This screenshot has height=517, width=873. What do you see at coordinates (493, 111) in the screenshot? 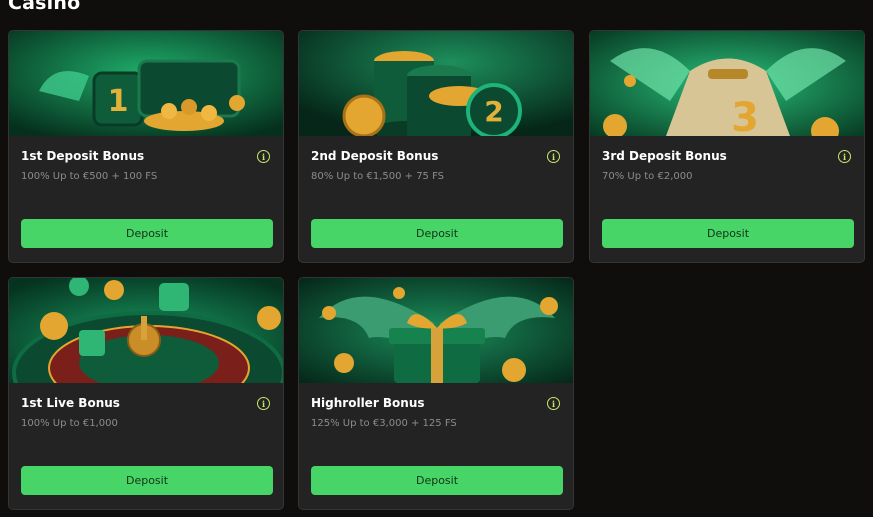
I see `banner-number-2: 2` at bounding box center [493, 111].